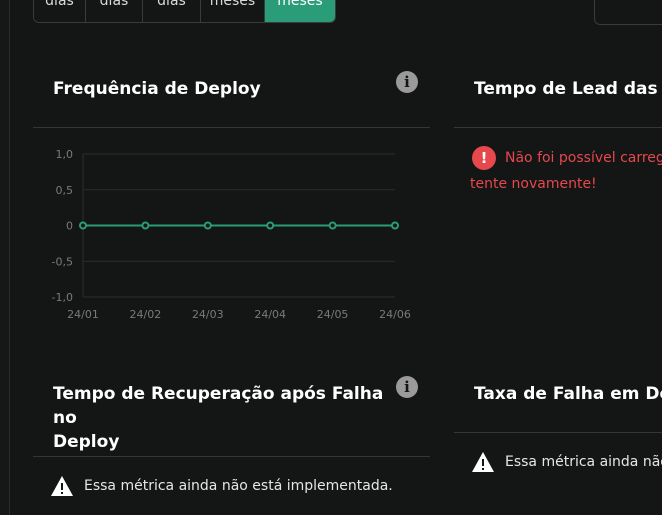 The height and width of the screenshot is (515, 662). What do you see at coordinates (628, 12) in the screenshot?
I see `top-right-control` at bounding box center [628, 12].